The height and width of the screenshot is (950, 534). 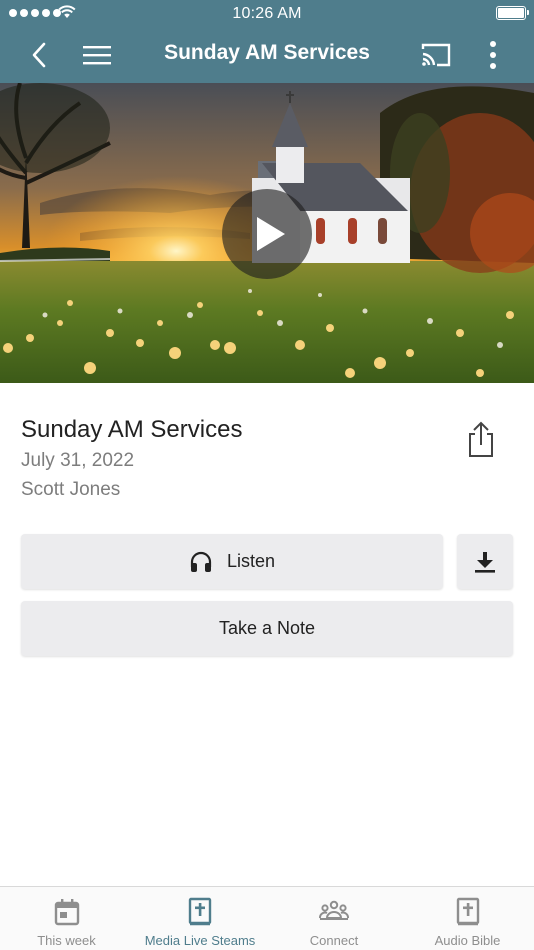 I want to click on sermon-speaker: Scott Jones, so click(x=71, y=489).